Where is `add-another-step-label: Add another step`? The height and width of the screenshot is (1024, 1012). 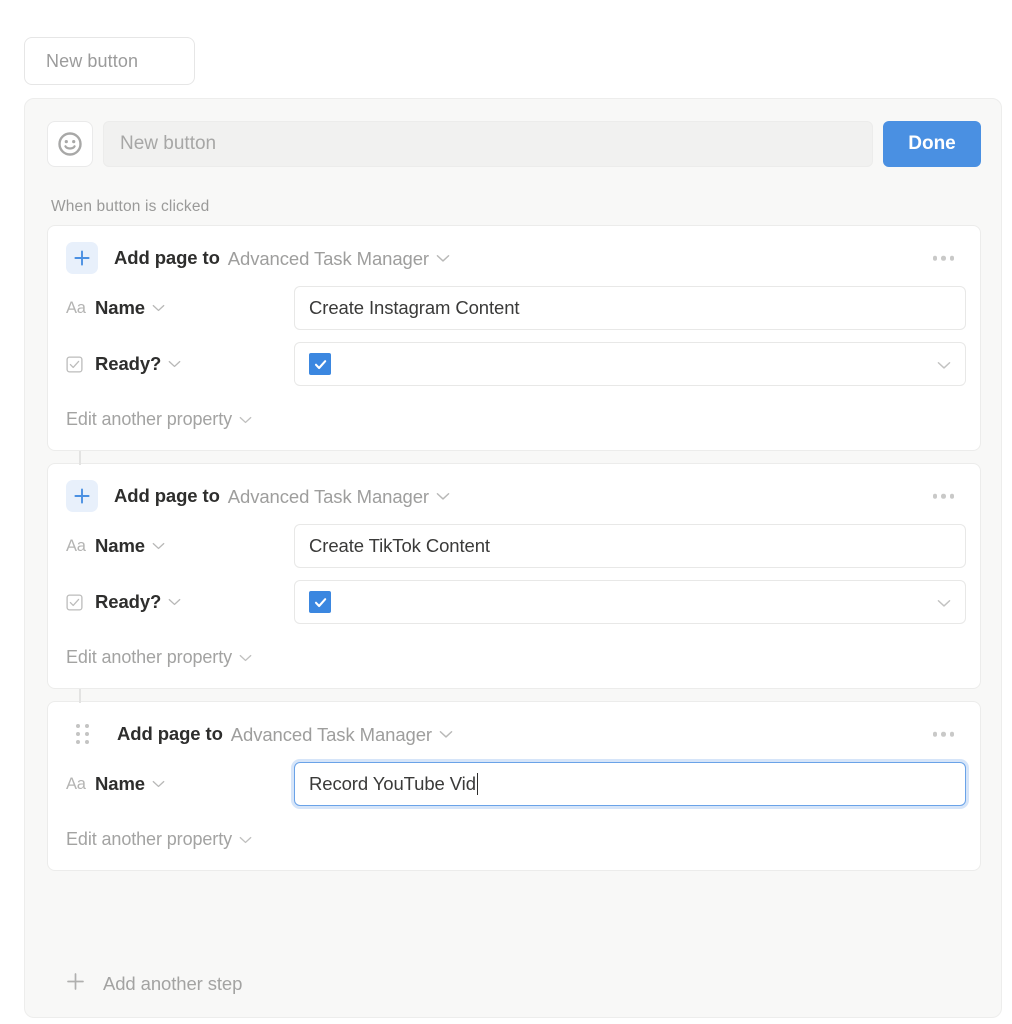
add-another-step-label: Add another step is located at coordinates (173, 983).